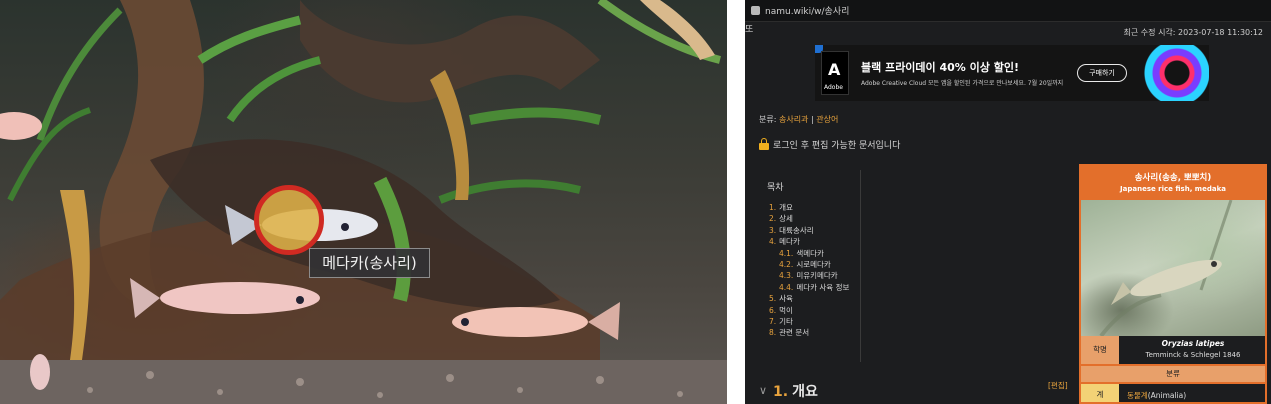 The width and height of the screenshot is (1271, 404). Describe the element at coordinates (837, 146) in the screenshot. I see `edit-restriction-note: 로그인 후 편집 가능한 문서입니다` at that location.